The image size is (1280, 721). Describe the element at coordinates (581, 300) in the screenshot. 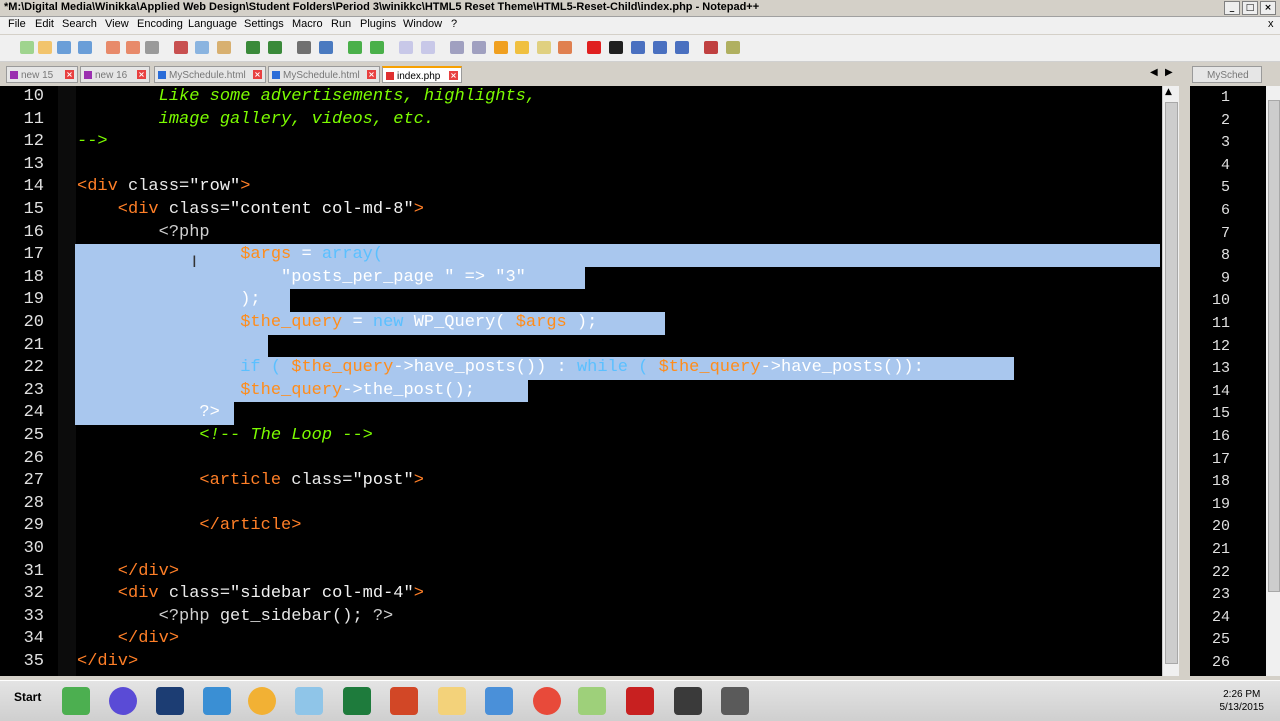

I see `code-line: 19 );` at that location.